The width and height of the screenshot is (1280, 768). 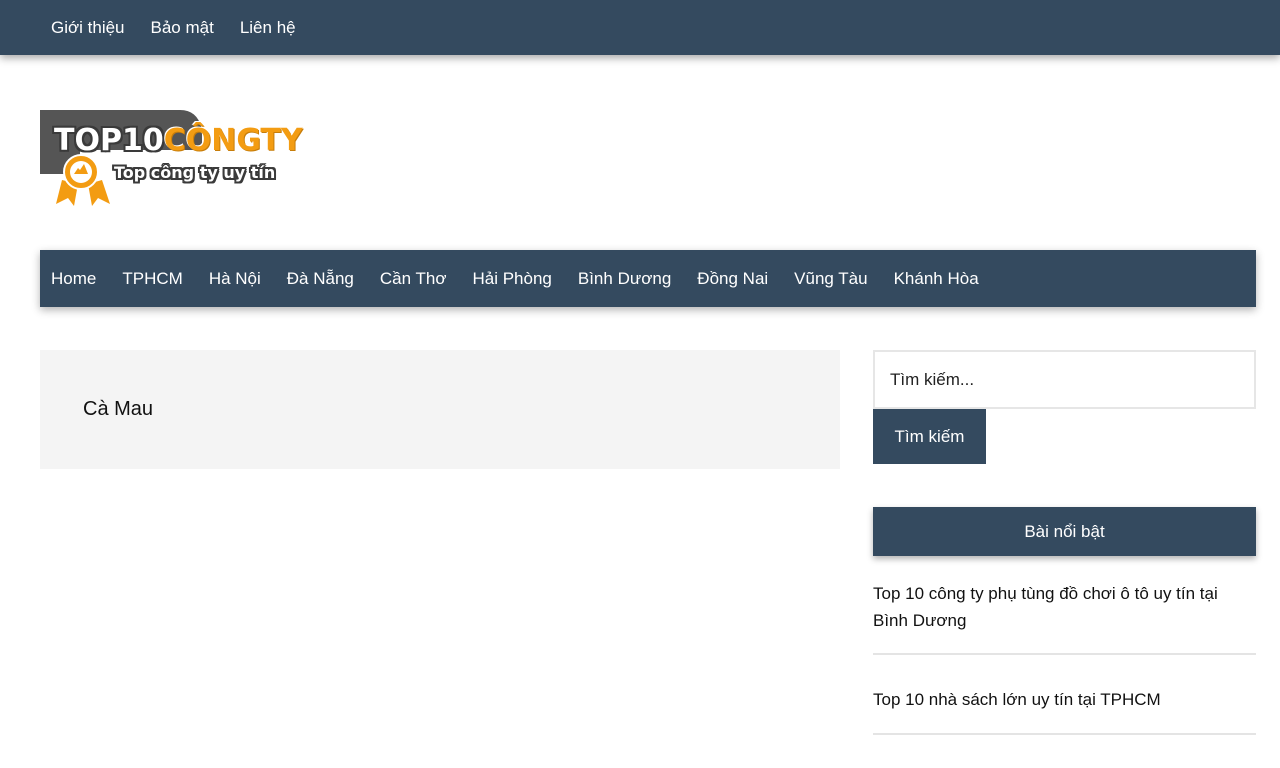 What do you see at coordinates (268, 27) in the screenshot?
I see `topbar-link-lien-he: Liên hệ` at bounding box center [268, 27].